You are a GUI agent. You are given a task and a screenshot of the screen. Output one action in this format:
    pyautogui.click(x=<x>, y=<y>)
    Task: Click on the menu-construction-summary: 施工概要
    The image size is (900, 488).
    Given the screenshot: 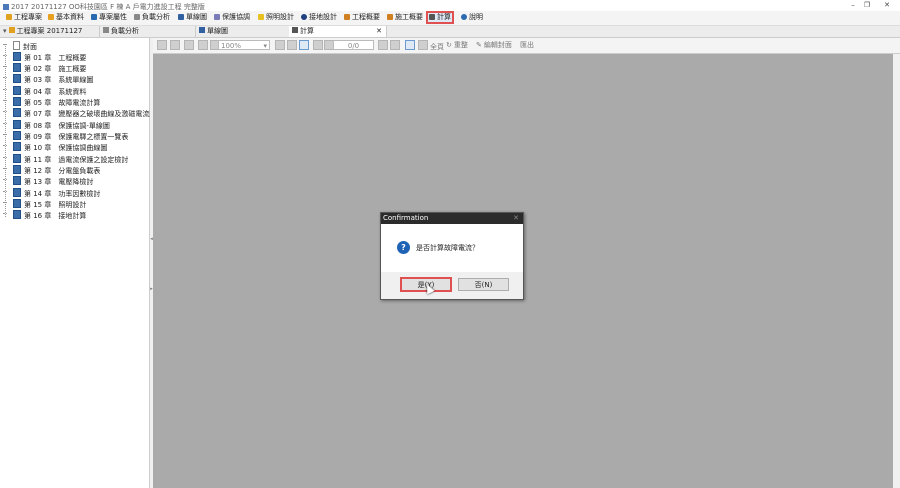 What is the action you would take?
    pyautogui.click(x=405, y=17)
    